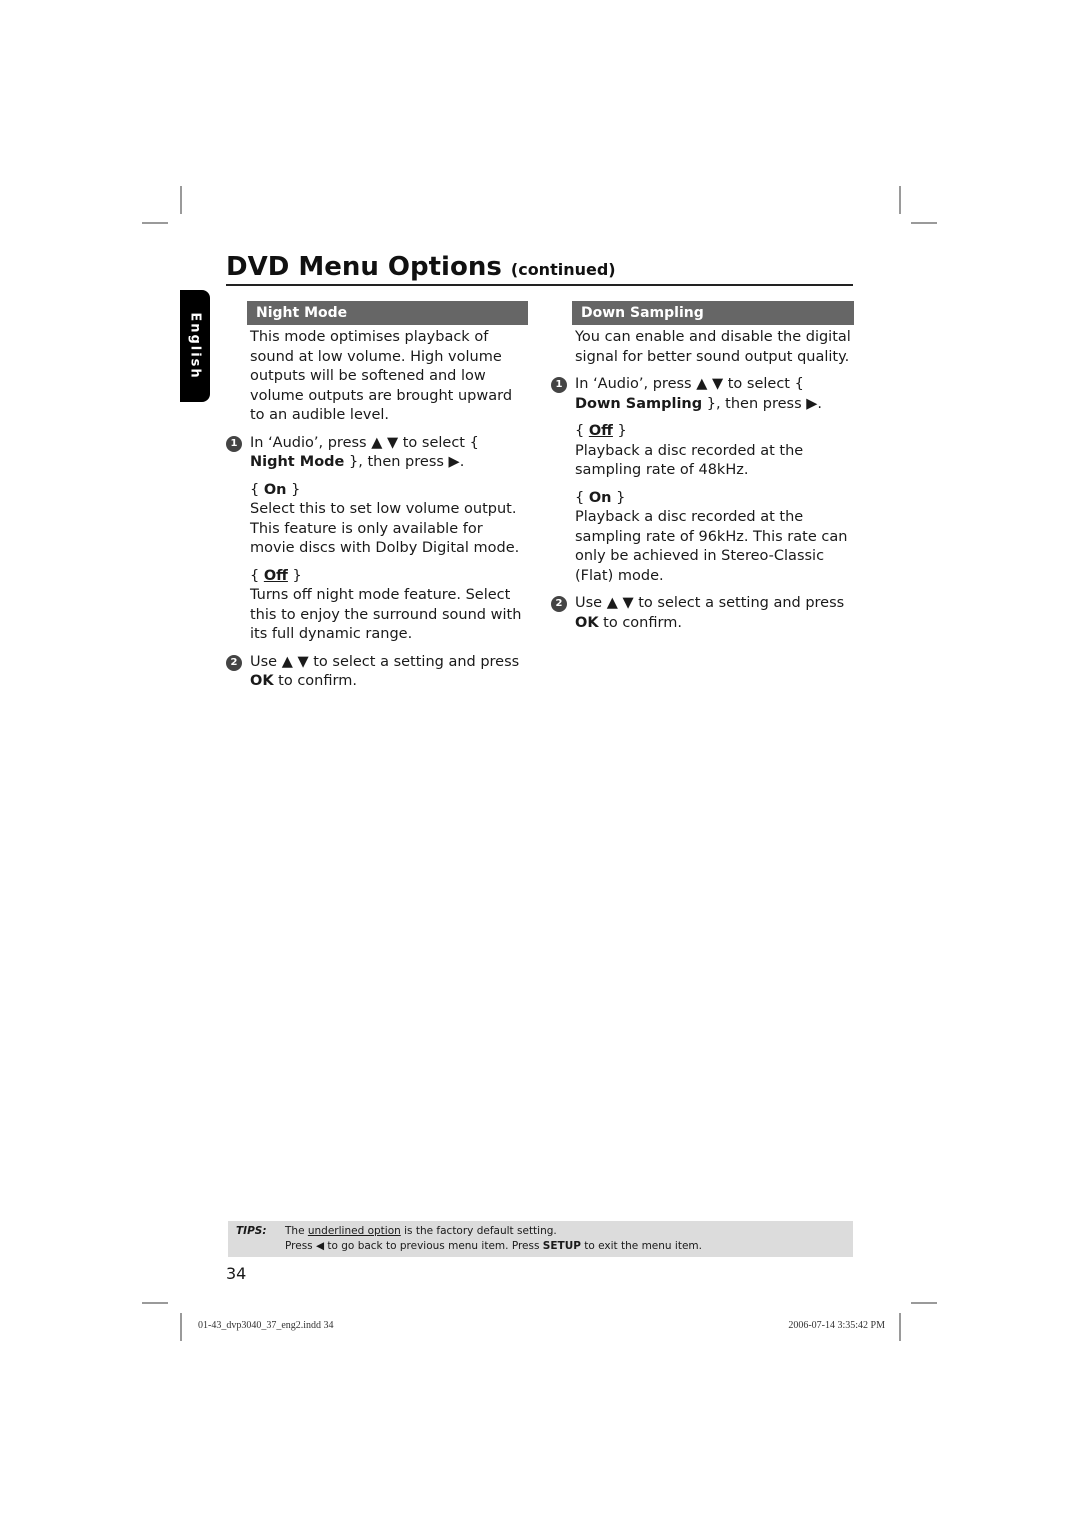 The height and width of the screenshot is (1527, 1080). I want to click on tips-text: to exit the menu item., so click(641, 1246).